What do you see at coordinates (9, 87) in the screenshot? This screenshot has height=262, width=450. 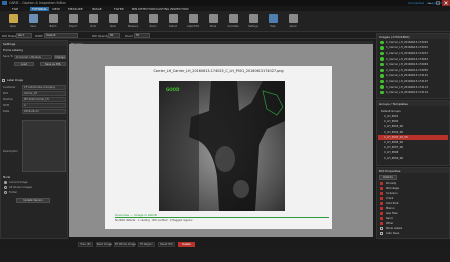 I see `field-label-customer: Customer` at bounding box center [9, 87].